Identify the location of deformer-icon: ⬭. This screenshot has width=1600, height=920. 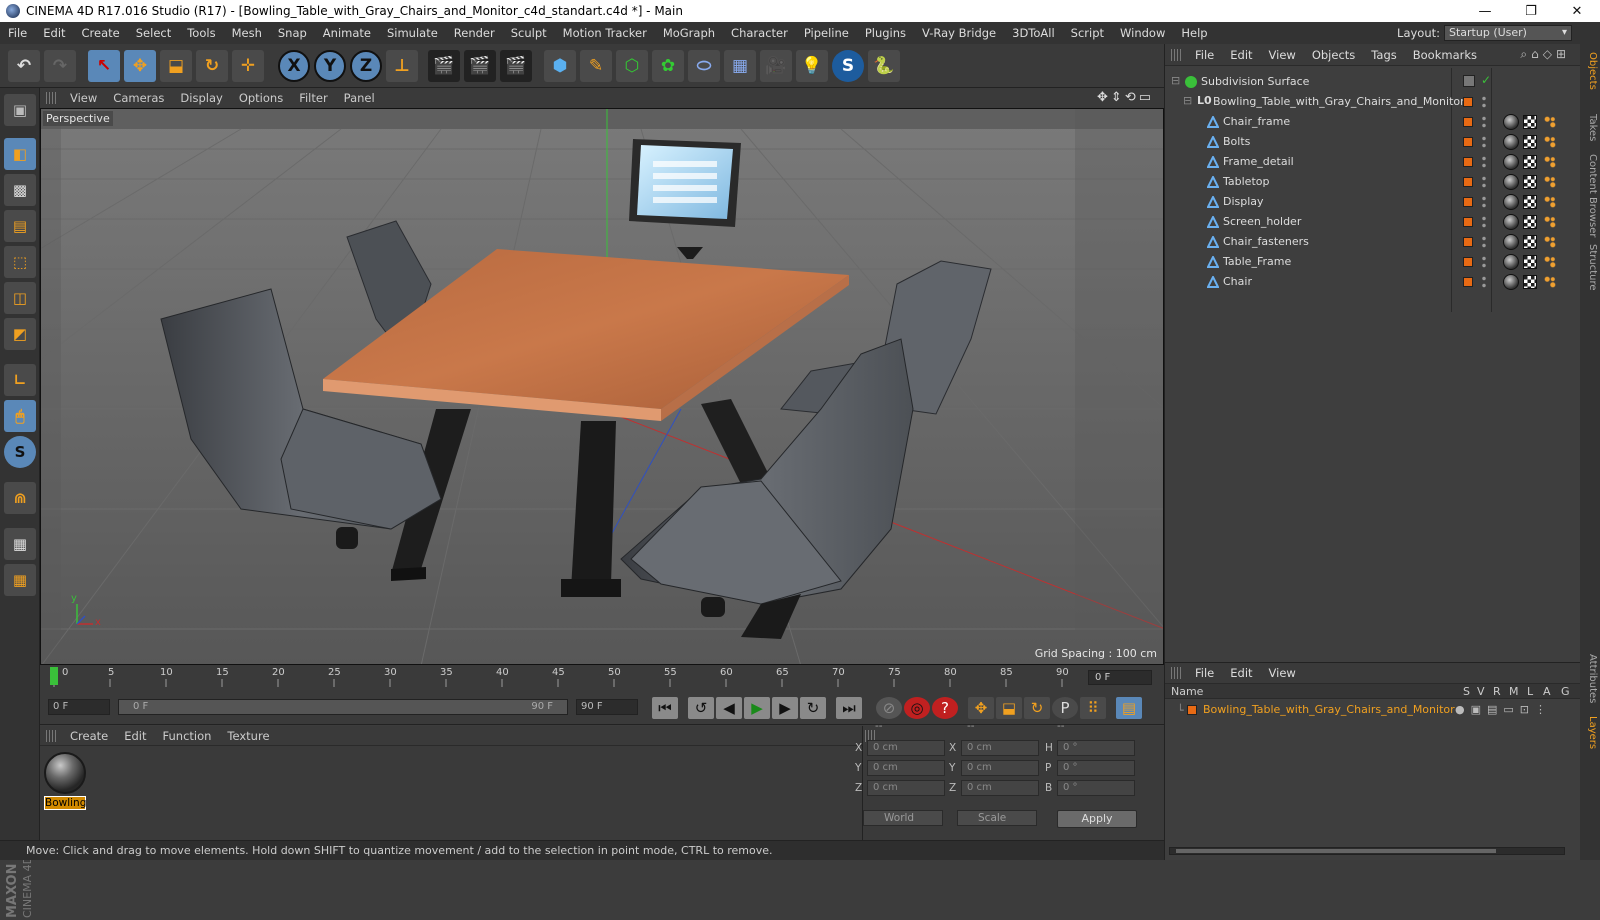
(704, 66).